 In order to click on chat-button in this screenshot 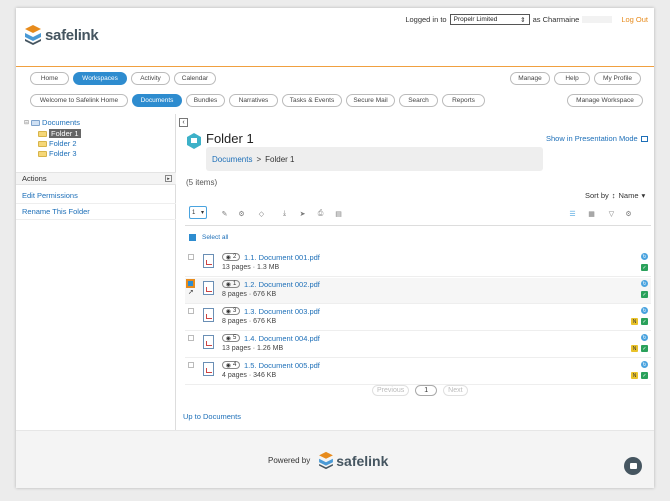, I will do `click(633, 466)`.